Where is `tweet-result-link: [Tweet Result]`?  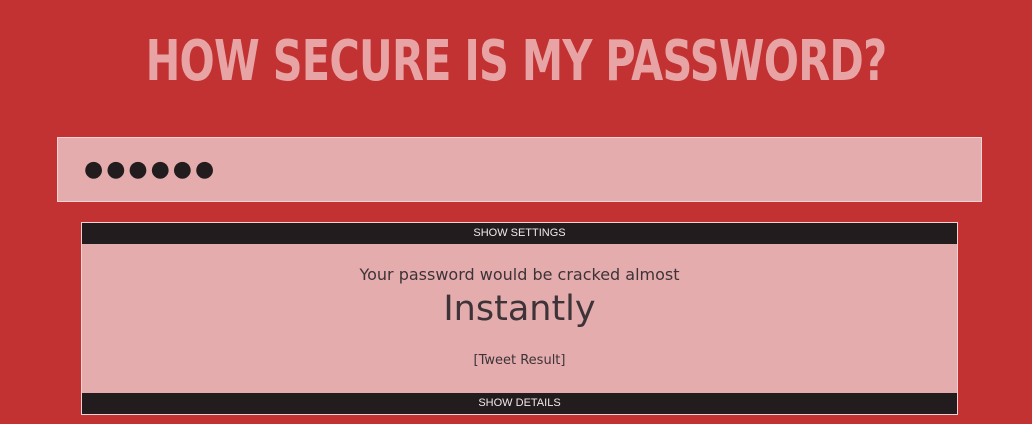
tweet-result-link: [Tweet Result] is located at coordinates (519, 361).